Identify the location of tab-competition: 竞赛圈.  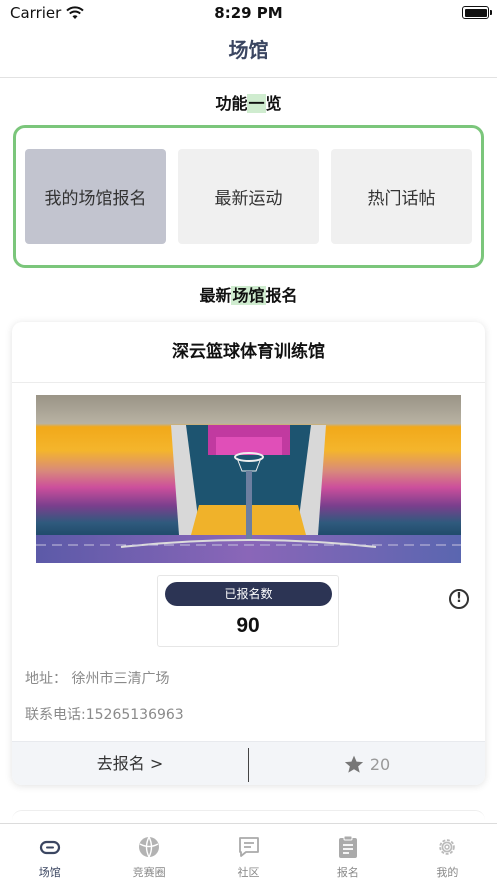
(148, 853).